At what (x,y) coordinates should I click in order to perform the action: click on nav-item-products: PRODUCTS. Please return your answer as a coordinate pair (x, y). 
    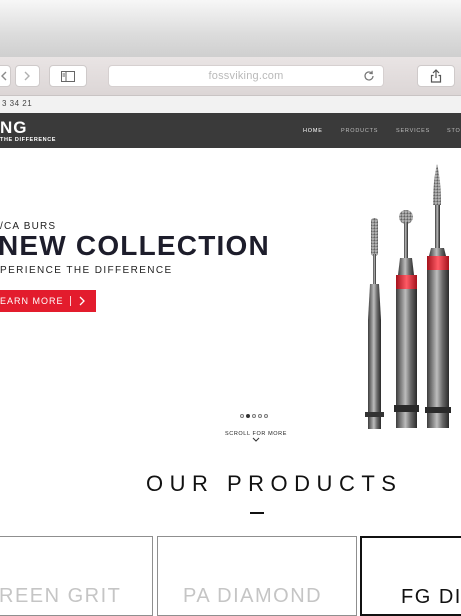
    Looking at the image, I should click on (359, 131).